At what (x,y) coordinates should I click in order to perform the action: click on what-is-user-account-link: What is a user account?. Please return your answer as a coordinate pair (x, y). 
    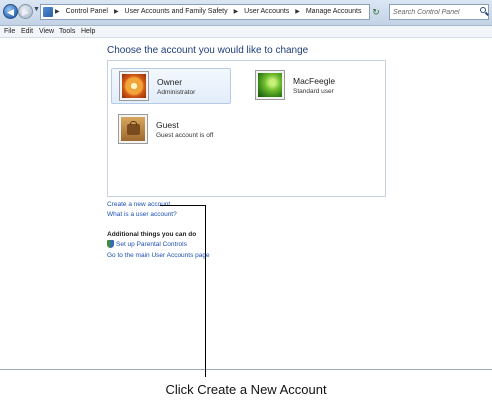
    Looking at the image, I should click on (142, 214).